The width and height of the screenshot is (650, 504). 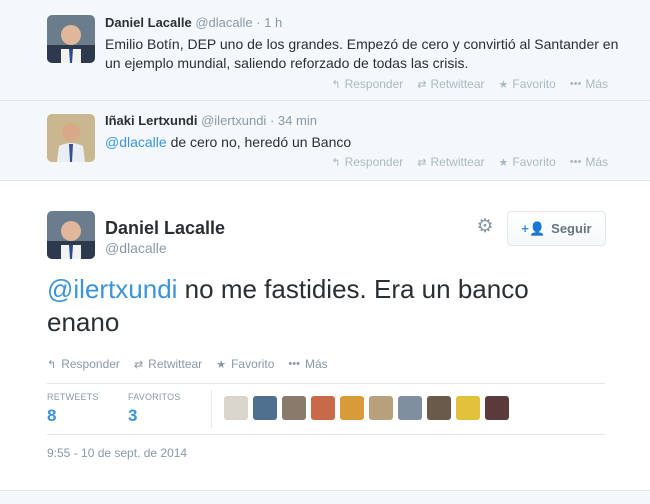 I want to click on tweet-header: Iñaki Lertxundi @ilertxundi · 34 min, so click(x=362, y=121).